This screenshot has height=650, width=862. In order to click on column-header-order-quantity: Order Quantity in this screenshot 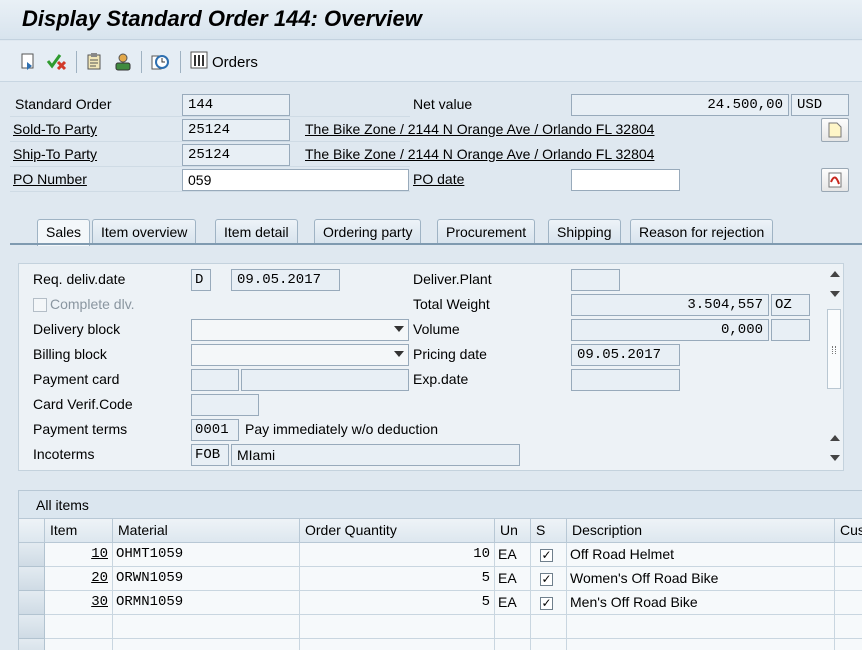, I will do `click(397, 531)`.